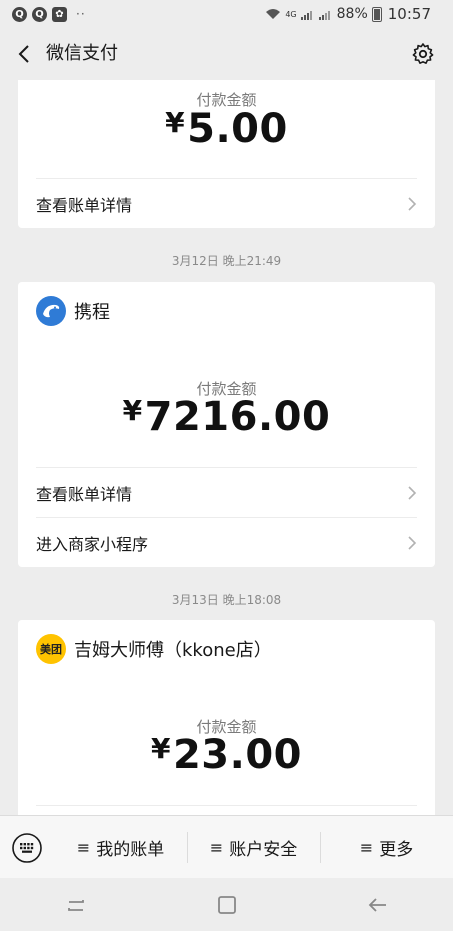  I want to click on ctrip-logo-icon, so click(51, 311).